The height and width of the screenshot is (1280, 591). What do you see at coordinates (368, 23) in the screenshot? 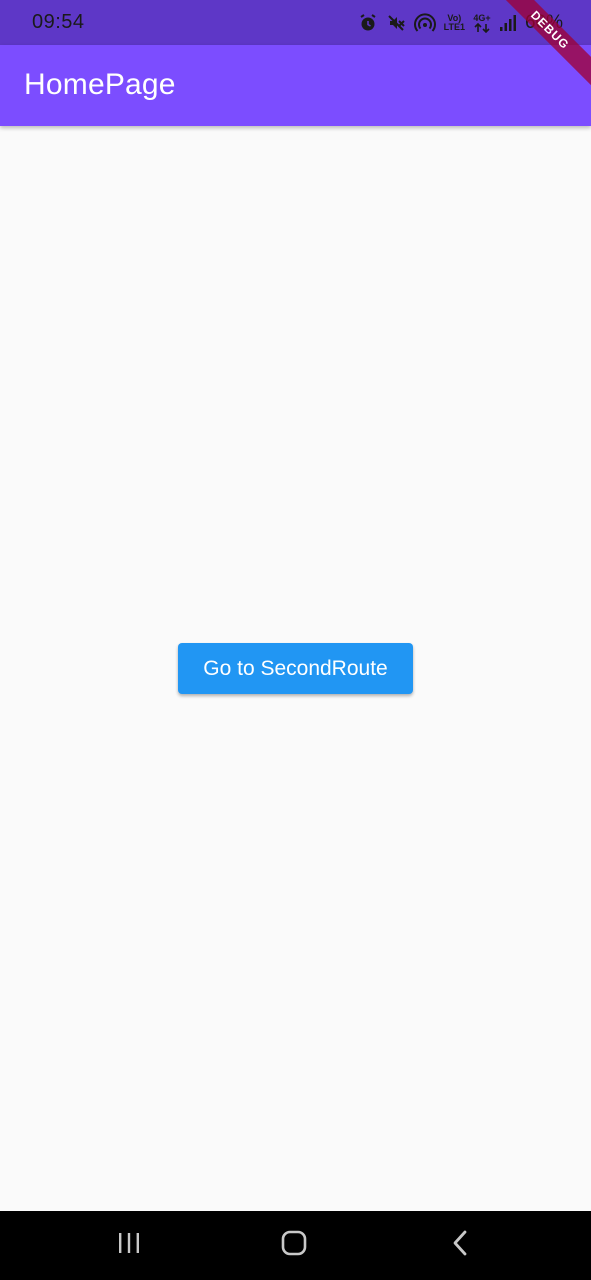
I see `alarm-icon` at bounding box center [368, 23].